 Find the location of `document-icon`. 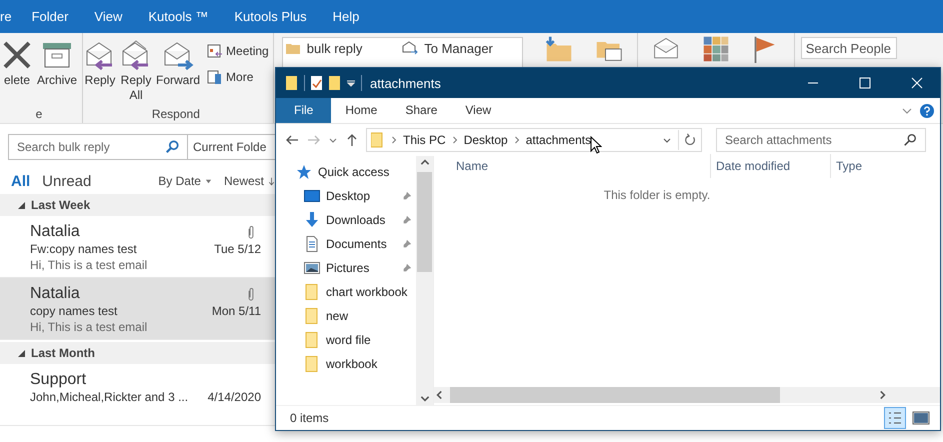

document-icon is located at coordinates (312, 244).